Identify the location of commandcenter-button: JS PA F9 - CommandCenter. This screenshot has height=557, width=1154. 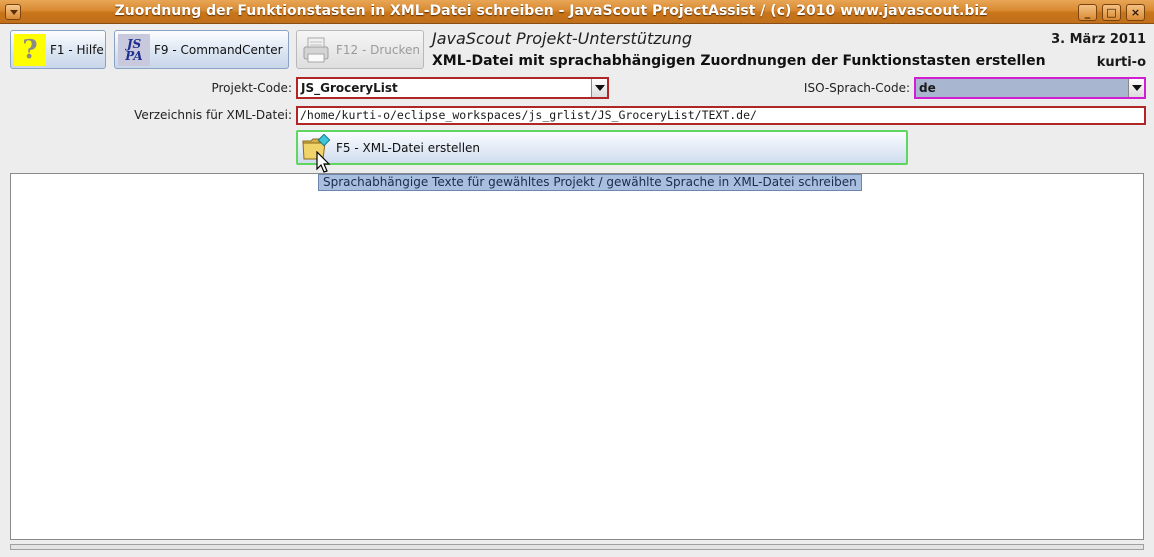
(201, 49).